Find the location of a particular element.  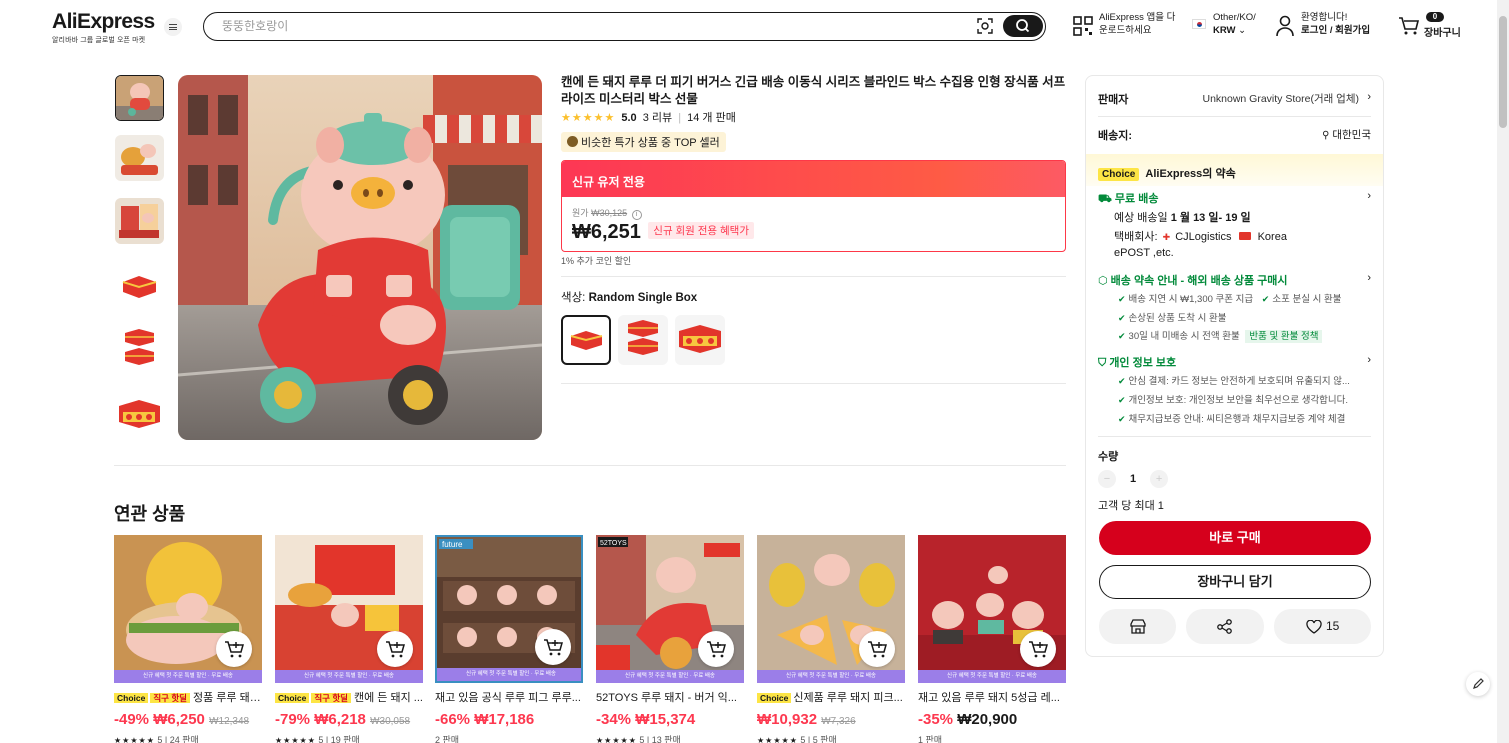

info-icon: i is located at coordinates (636, 215).